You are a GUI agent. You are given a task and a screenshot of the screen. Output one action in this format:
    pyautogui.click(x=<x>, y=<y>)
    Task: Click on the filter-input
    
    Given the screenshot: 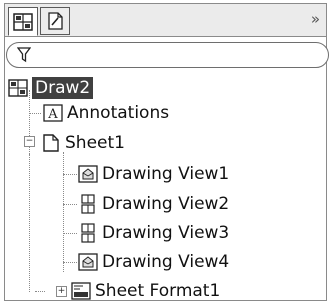 What is the action you would take?
    pyautogui.click(x=179, y=56)
    